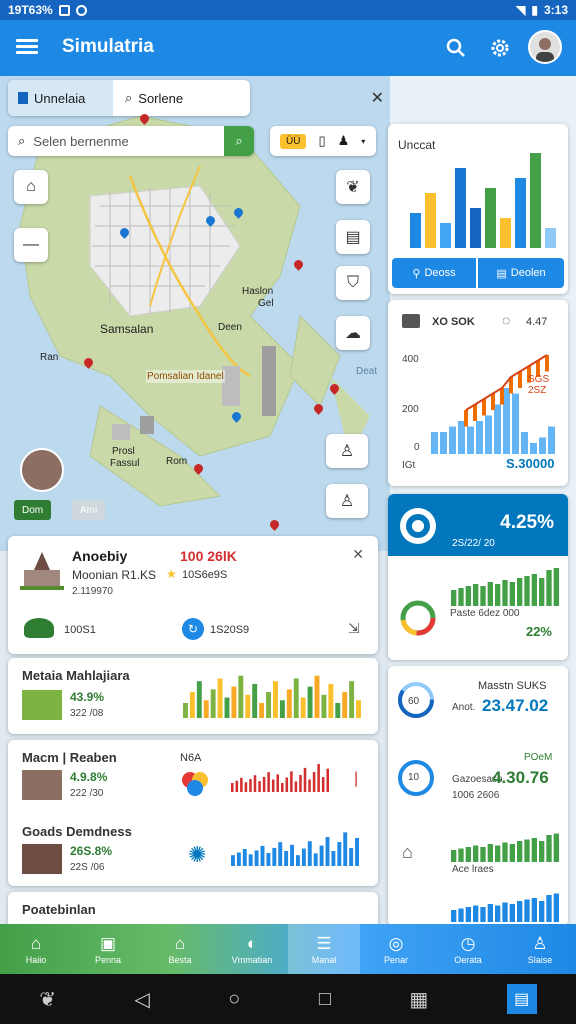 The image size is (576, 1024). I want to click on cloud-icon: ☁, so click(353, 333).